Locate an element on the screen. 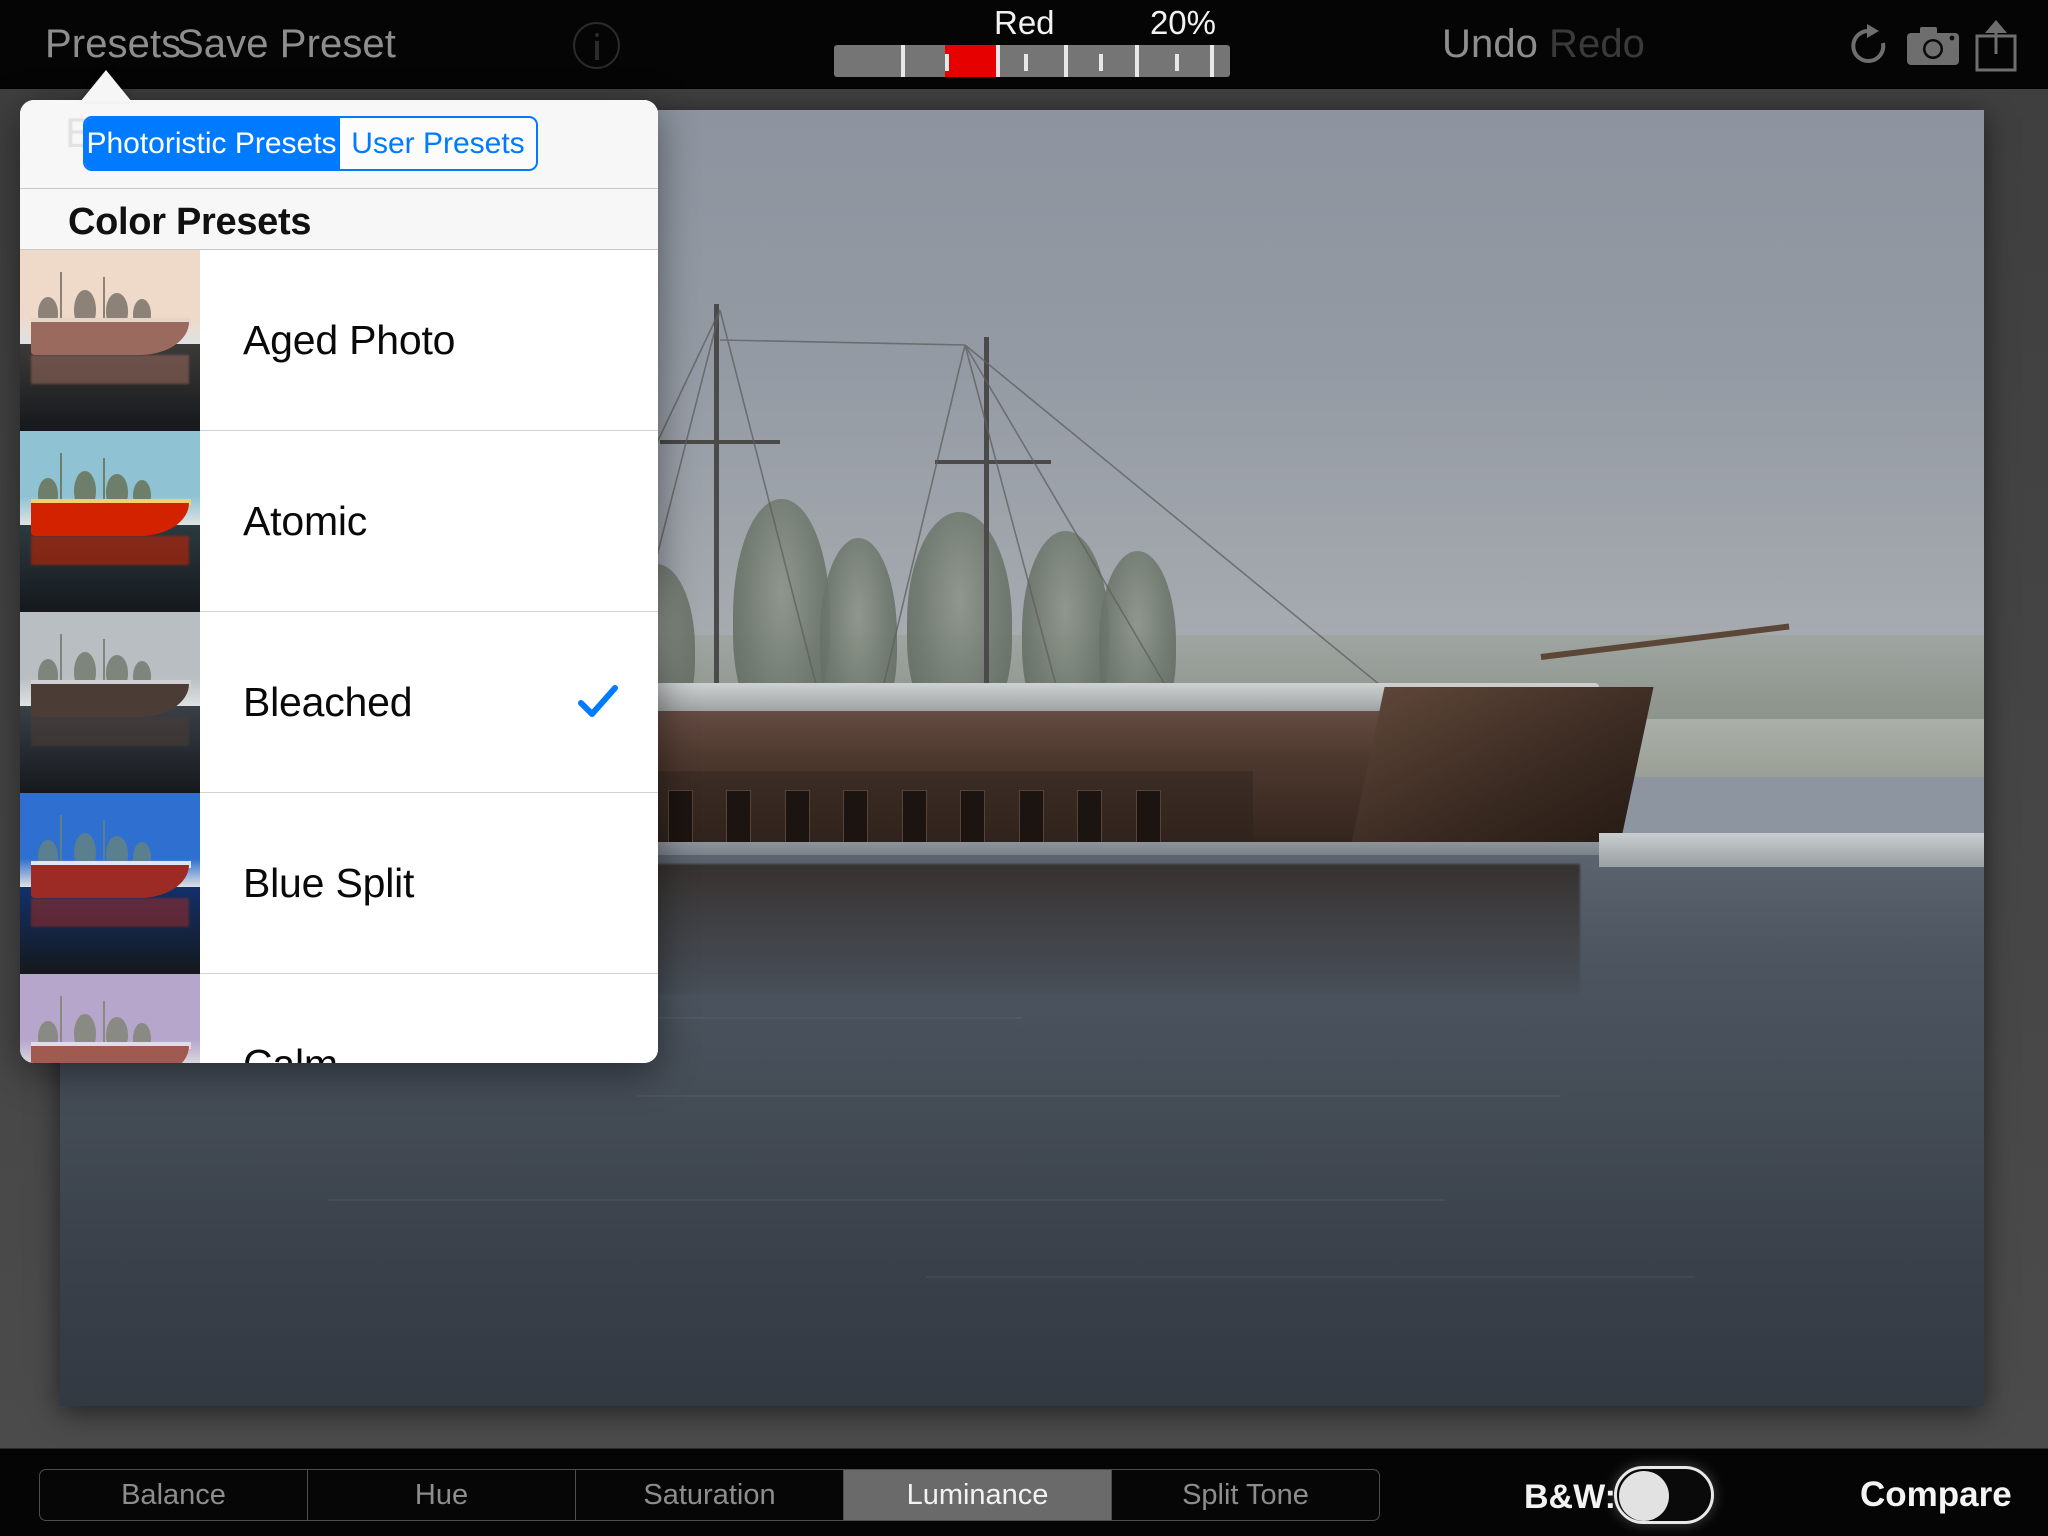 The height and width of the screenshot is (1536, 2048). slider-fill is located at coordinates (970, 61).